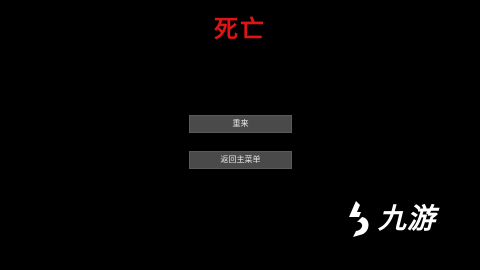 This screenshot has width=480, height=270. I want to click on watermark-text: 九游, so click(407, 218).